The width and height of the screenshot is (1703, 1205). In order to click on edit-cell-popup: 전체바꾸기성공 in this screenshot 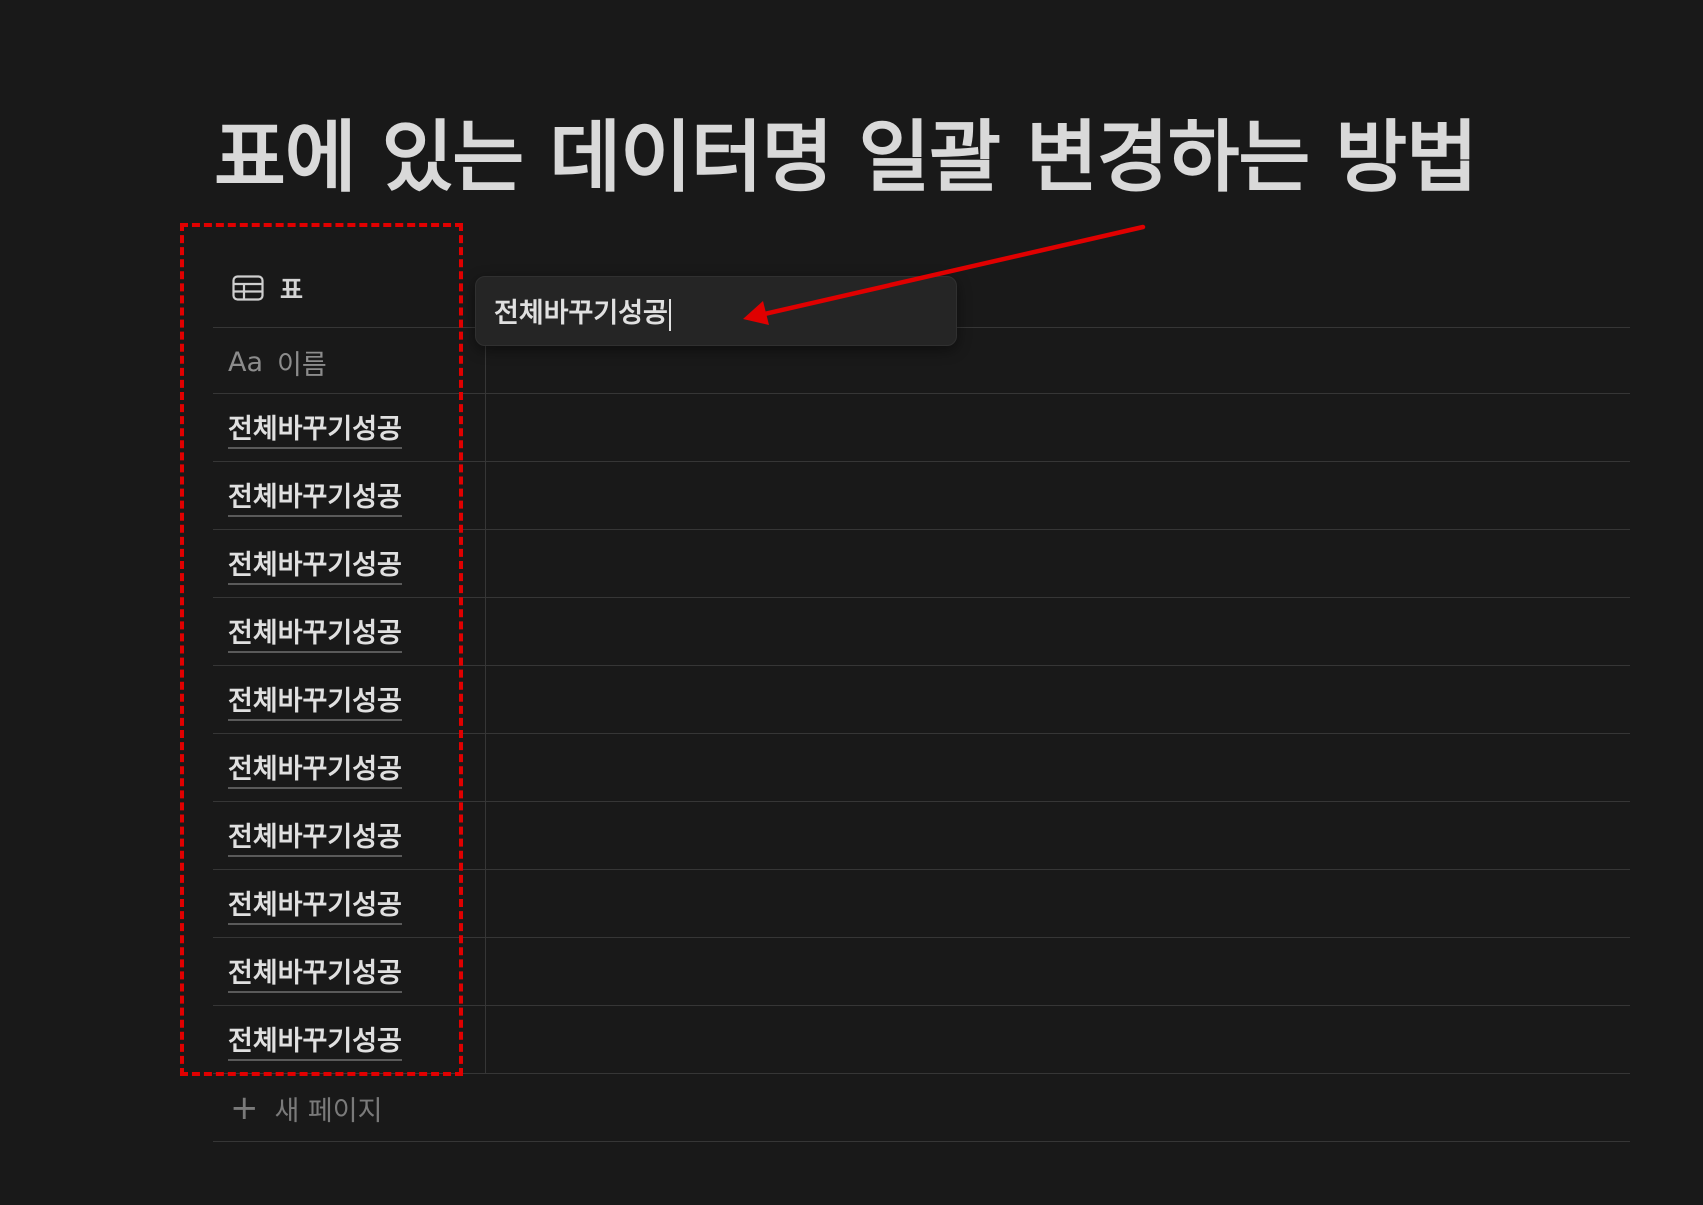, I will do `click(716, 311)`.